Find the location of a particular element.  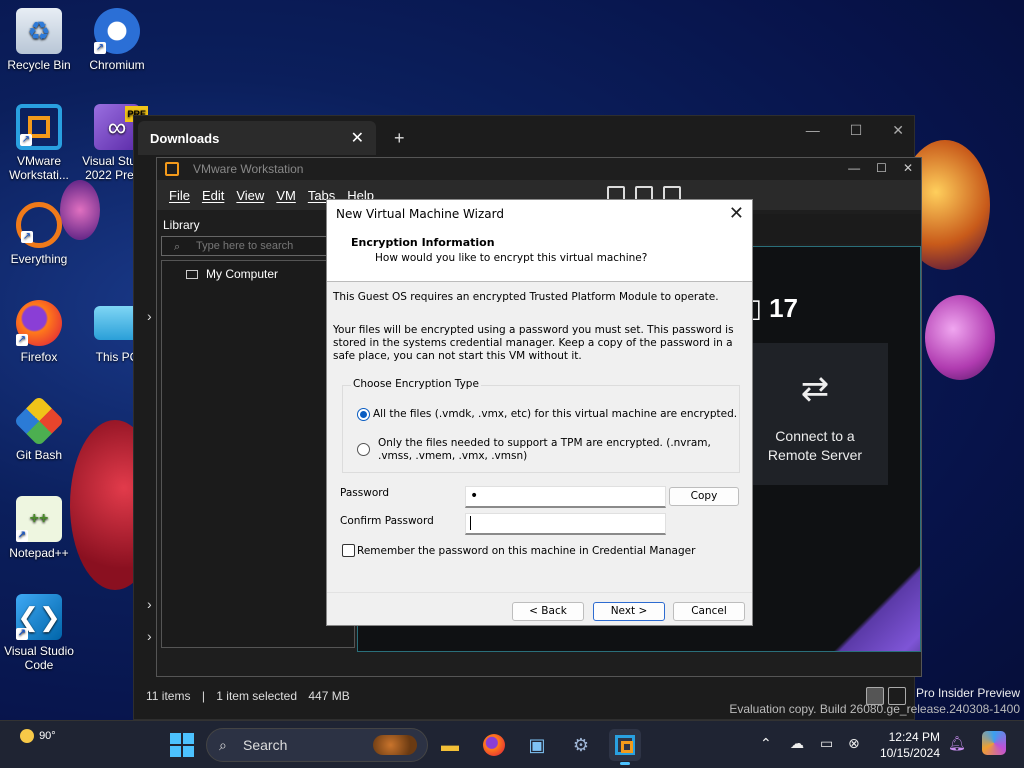

clock-date: 10/15/2024 is located at coordinates (909, 753).